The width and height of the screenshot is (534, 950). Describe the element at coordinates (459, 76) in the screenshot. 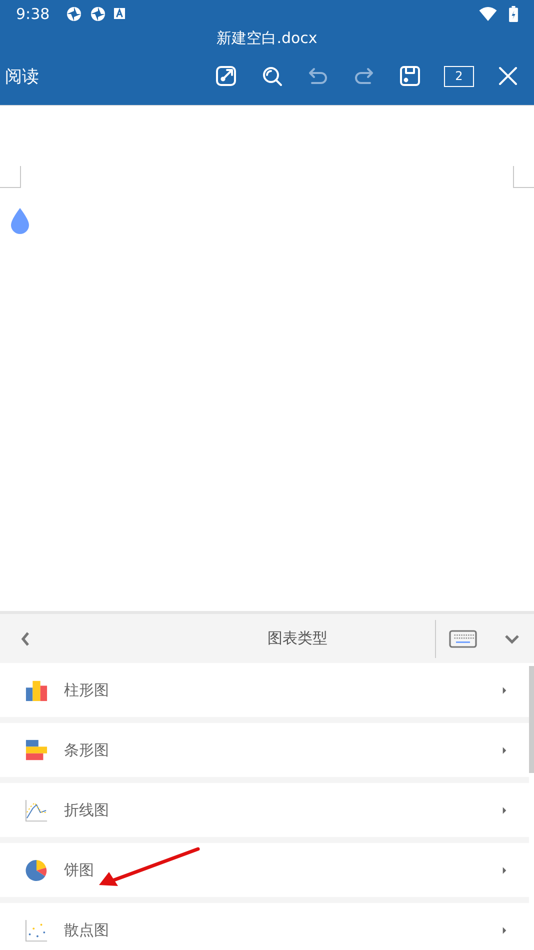

I see `page-count-button: 2` at that location.